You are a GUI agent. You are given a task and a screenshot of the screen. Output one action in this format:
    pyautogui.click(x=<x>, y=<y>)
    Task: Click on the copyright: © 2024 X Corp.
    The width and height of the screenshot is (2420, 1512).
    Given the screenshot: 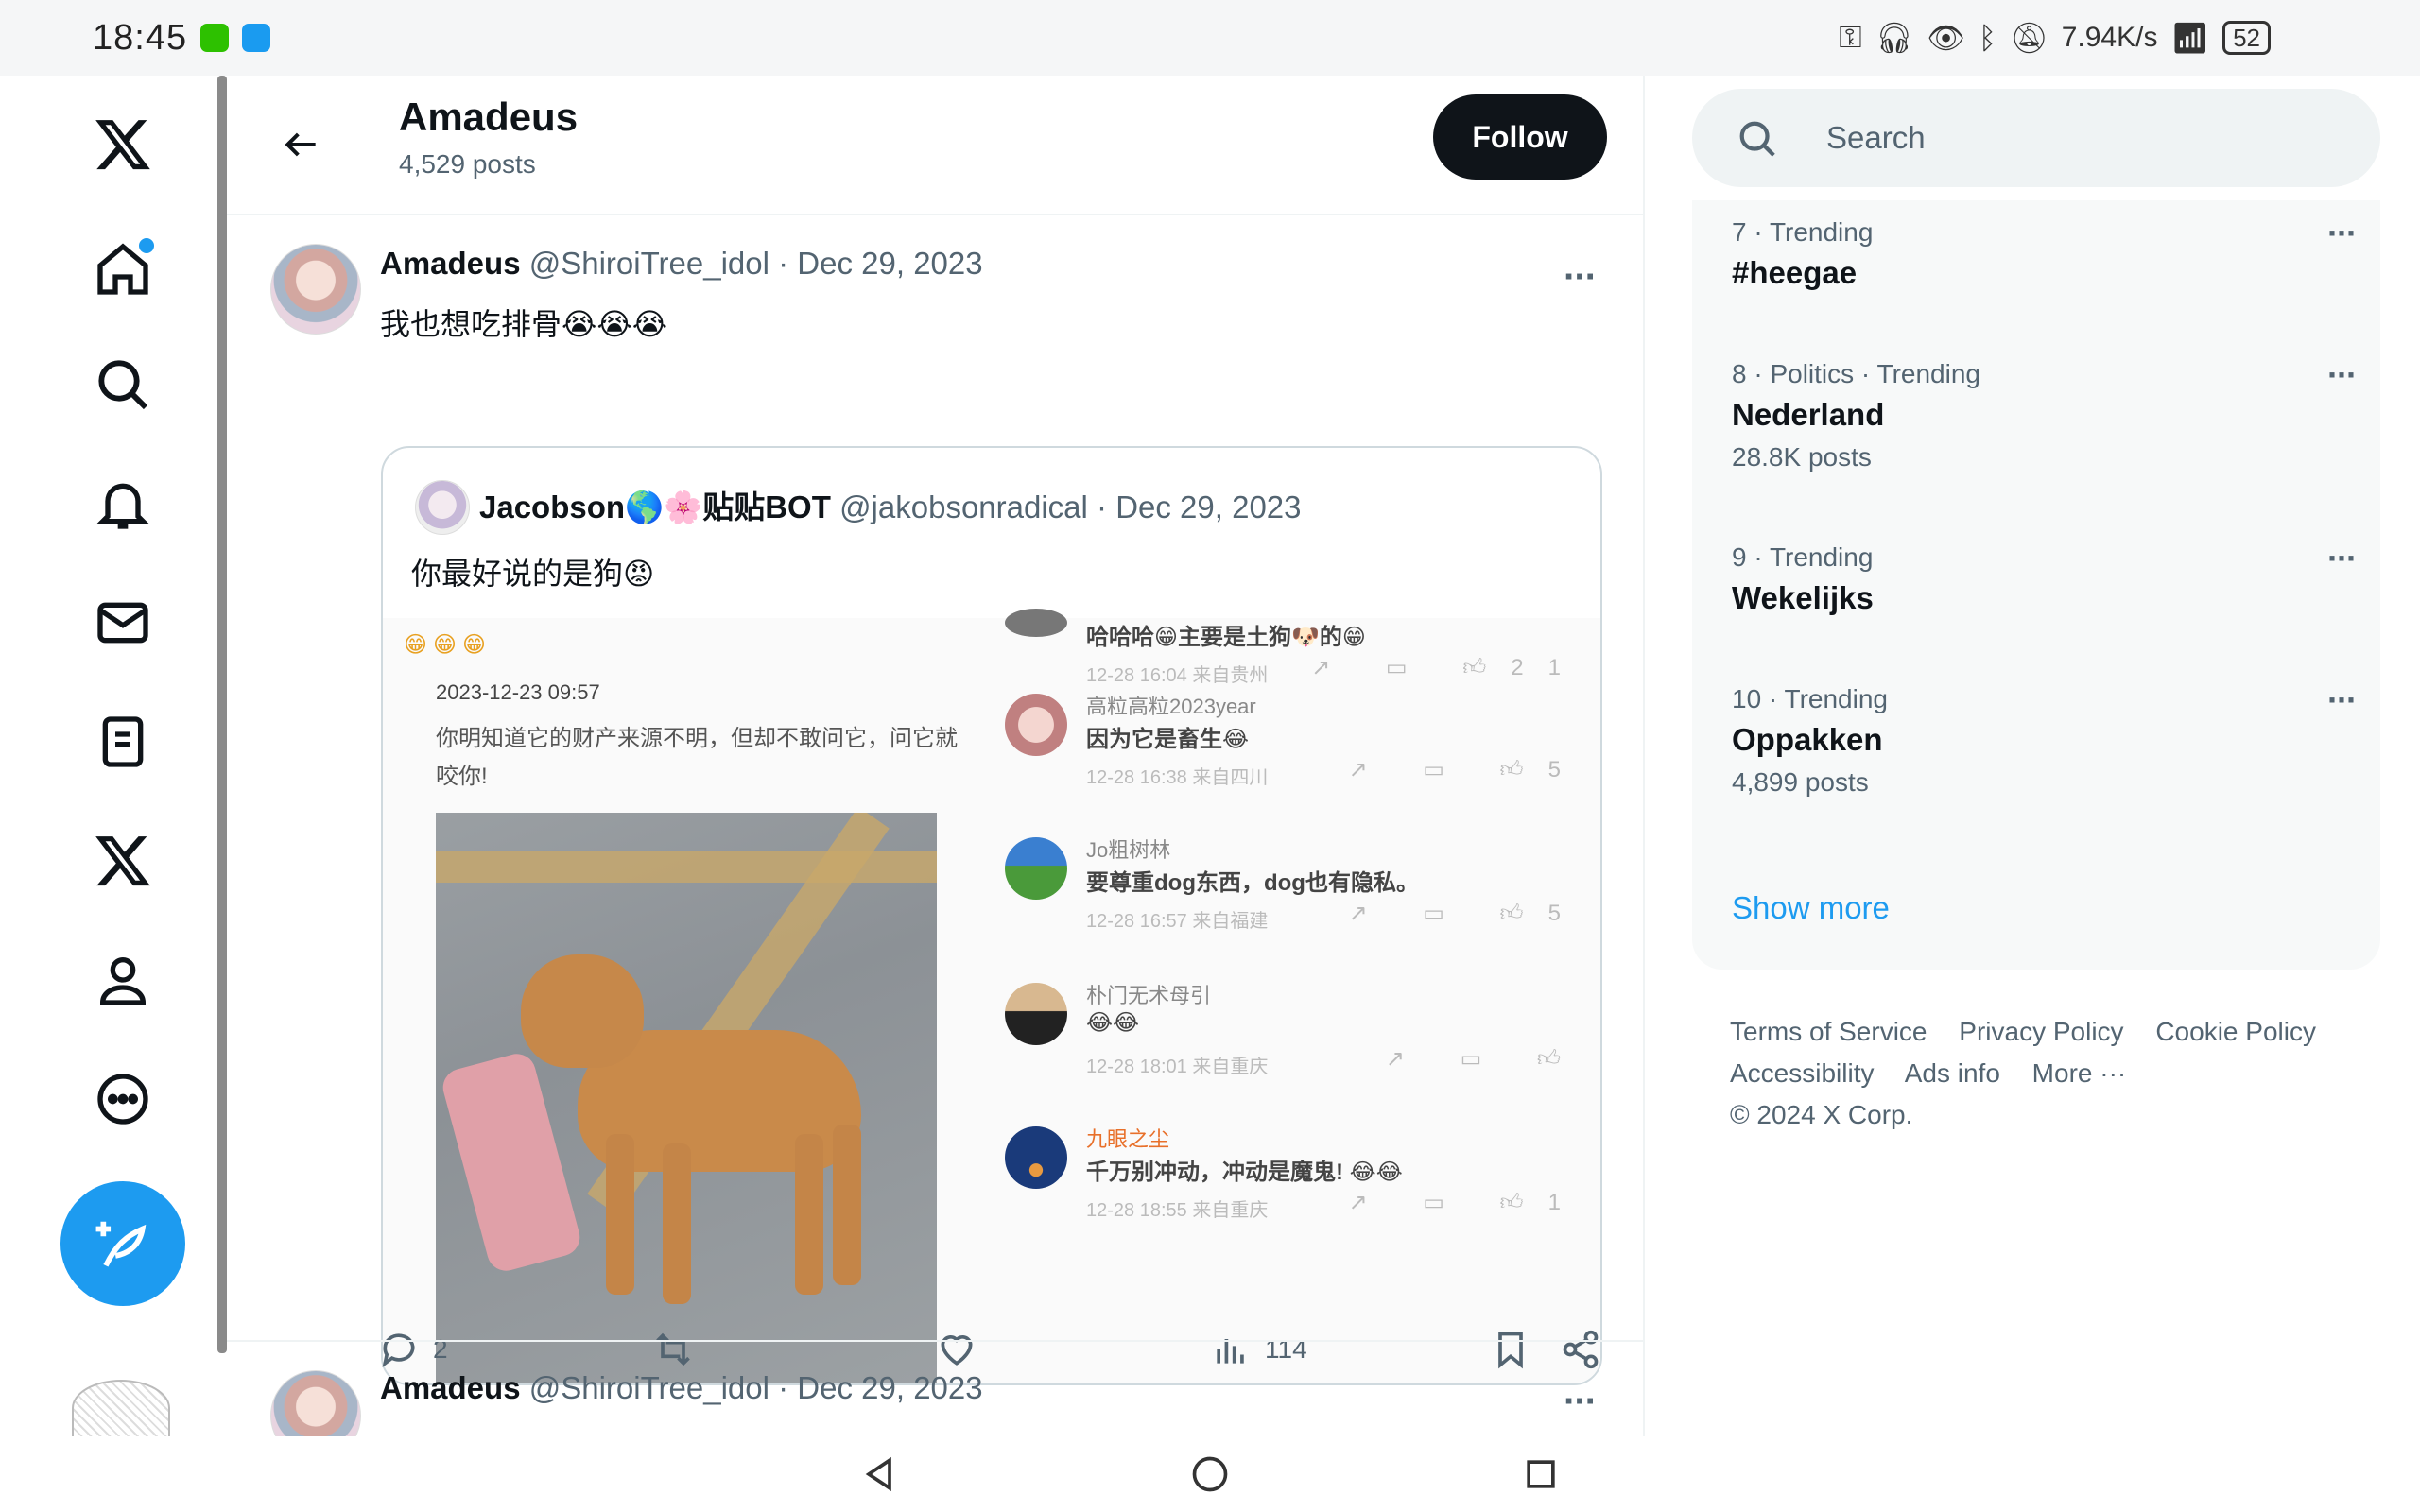 What is the action you would take?
    pyautogui.click(x=1822, y=1114)
    